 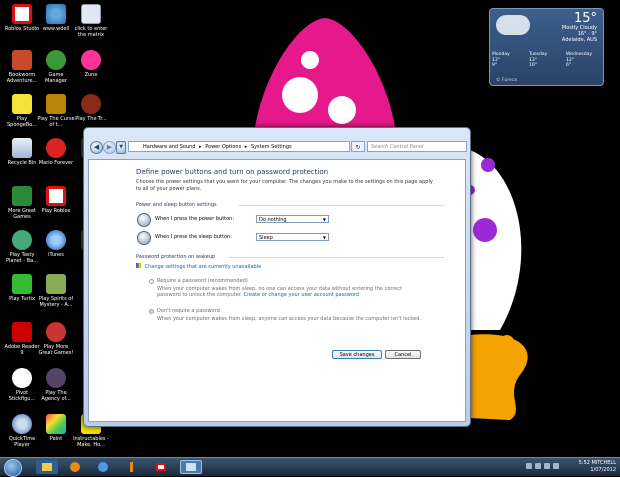 I want to click on volume-icon, so click(x=547, y=466).